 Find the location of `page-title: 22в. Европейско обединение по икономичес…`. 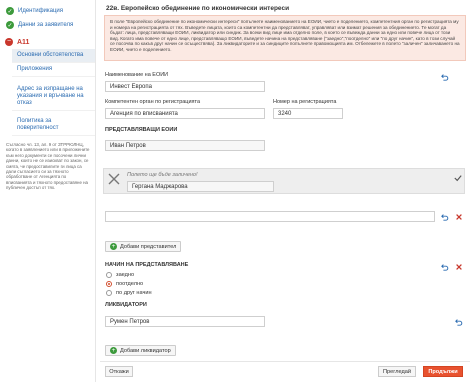

page-title: 22в. Европейско обединение по икономичес… is located at coordinates (198, 8).